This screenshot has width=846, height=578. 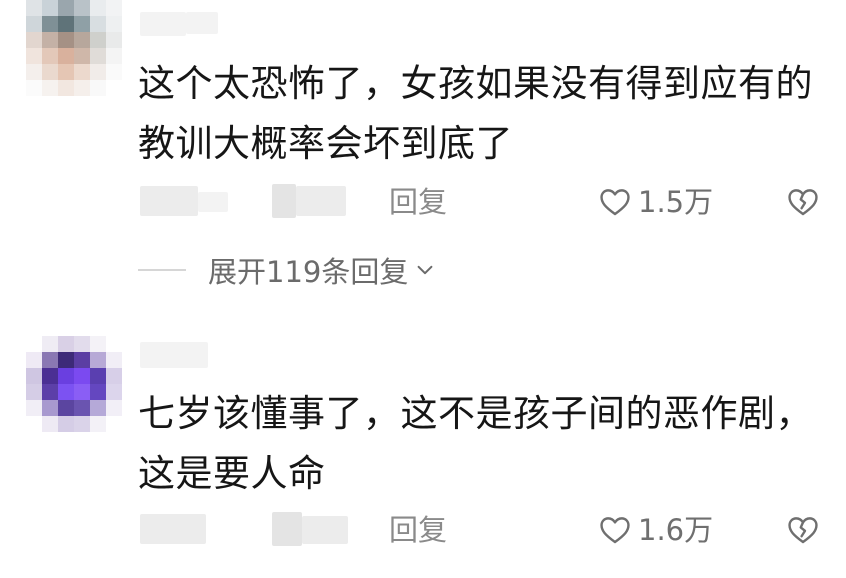 I want to click on comment-actions: 回复 1.6万, so click(x=423, y=530).